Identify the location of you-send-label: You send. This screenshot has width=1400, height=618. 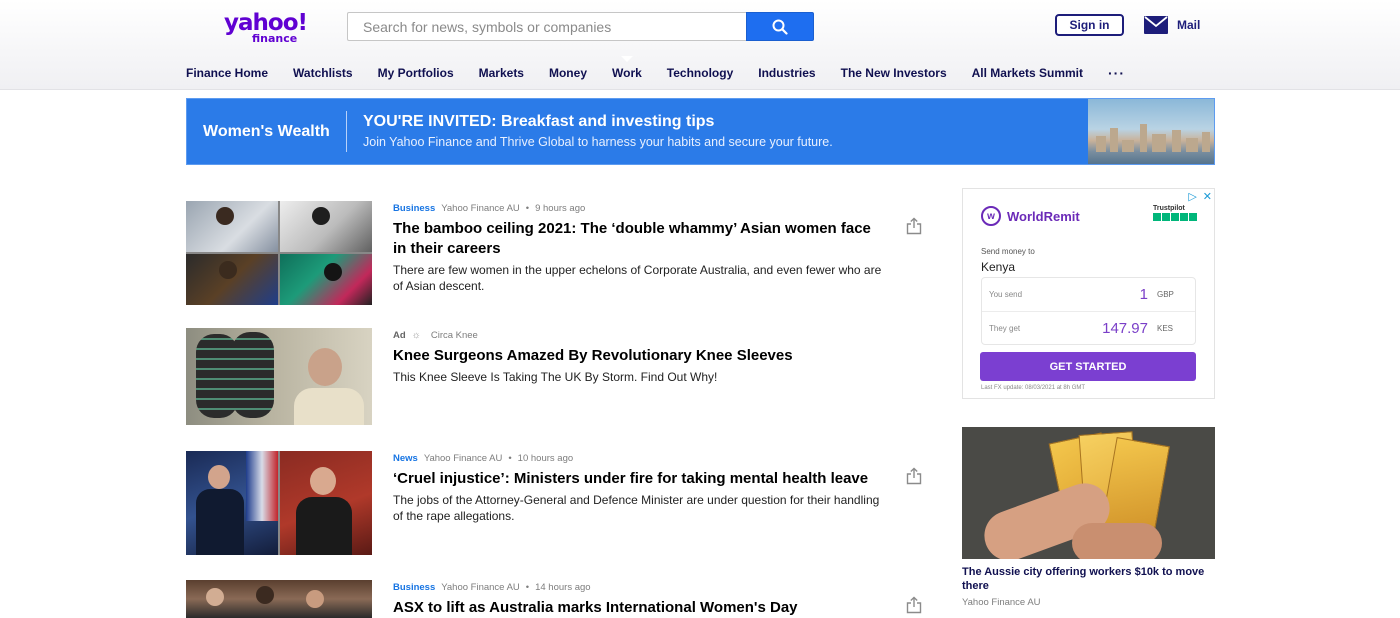
(1006, 294).